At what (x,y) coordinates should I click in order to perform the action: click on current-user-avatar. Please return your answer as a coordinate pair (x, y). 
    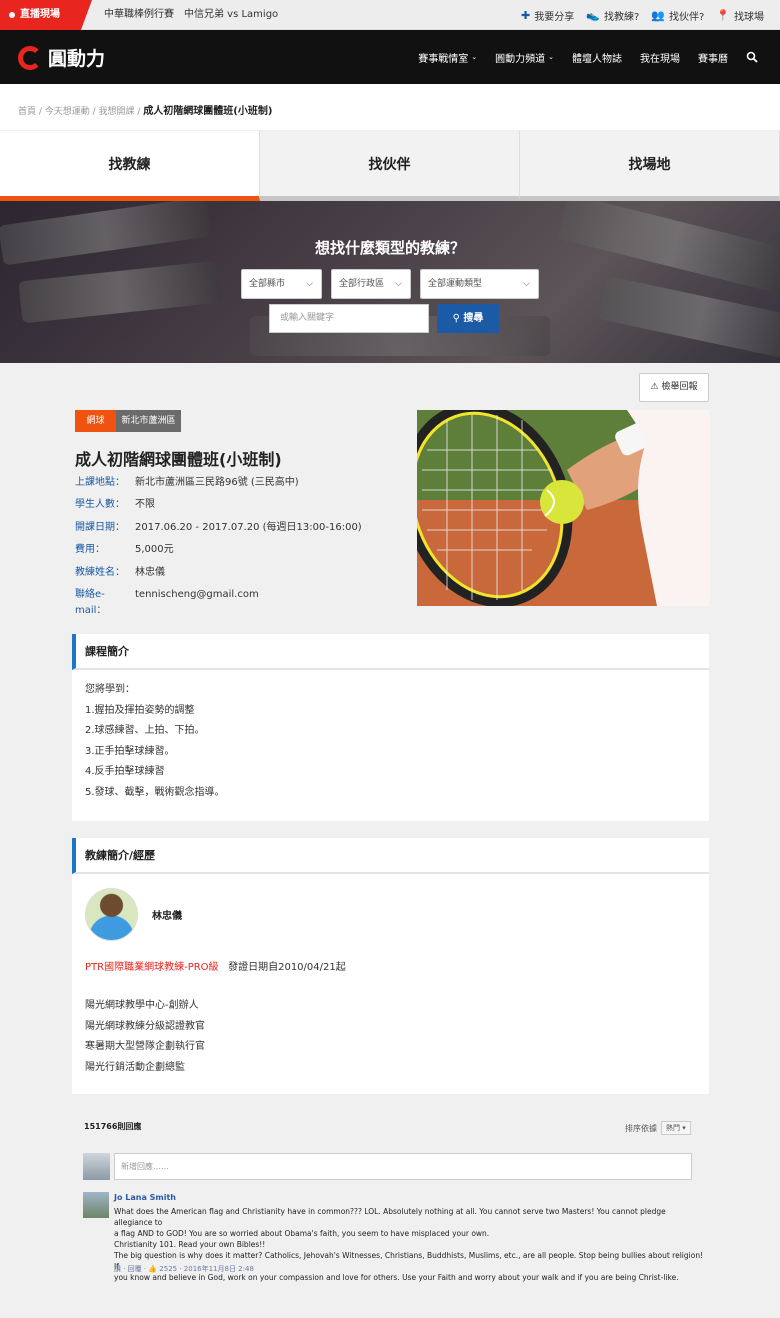
    Looking at the image, I should click on (96, 1166).